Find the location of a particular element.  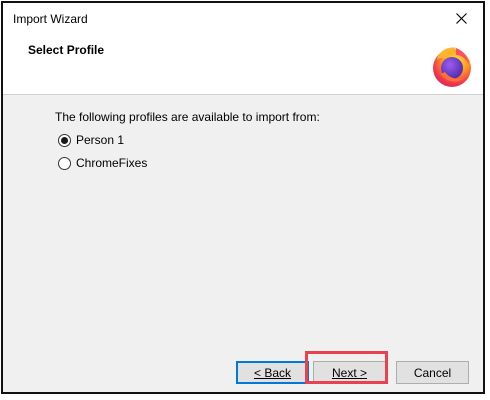

back-button: < Back is located at coordinates (272, 372).